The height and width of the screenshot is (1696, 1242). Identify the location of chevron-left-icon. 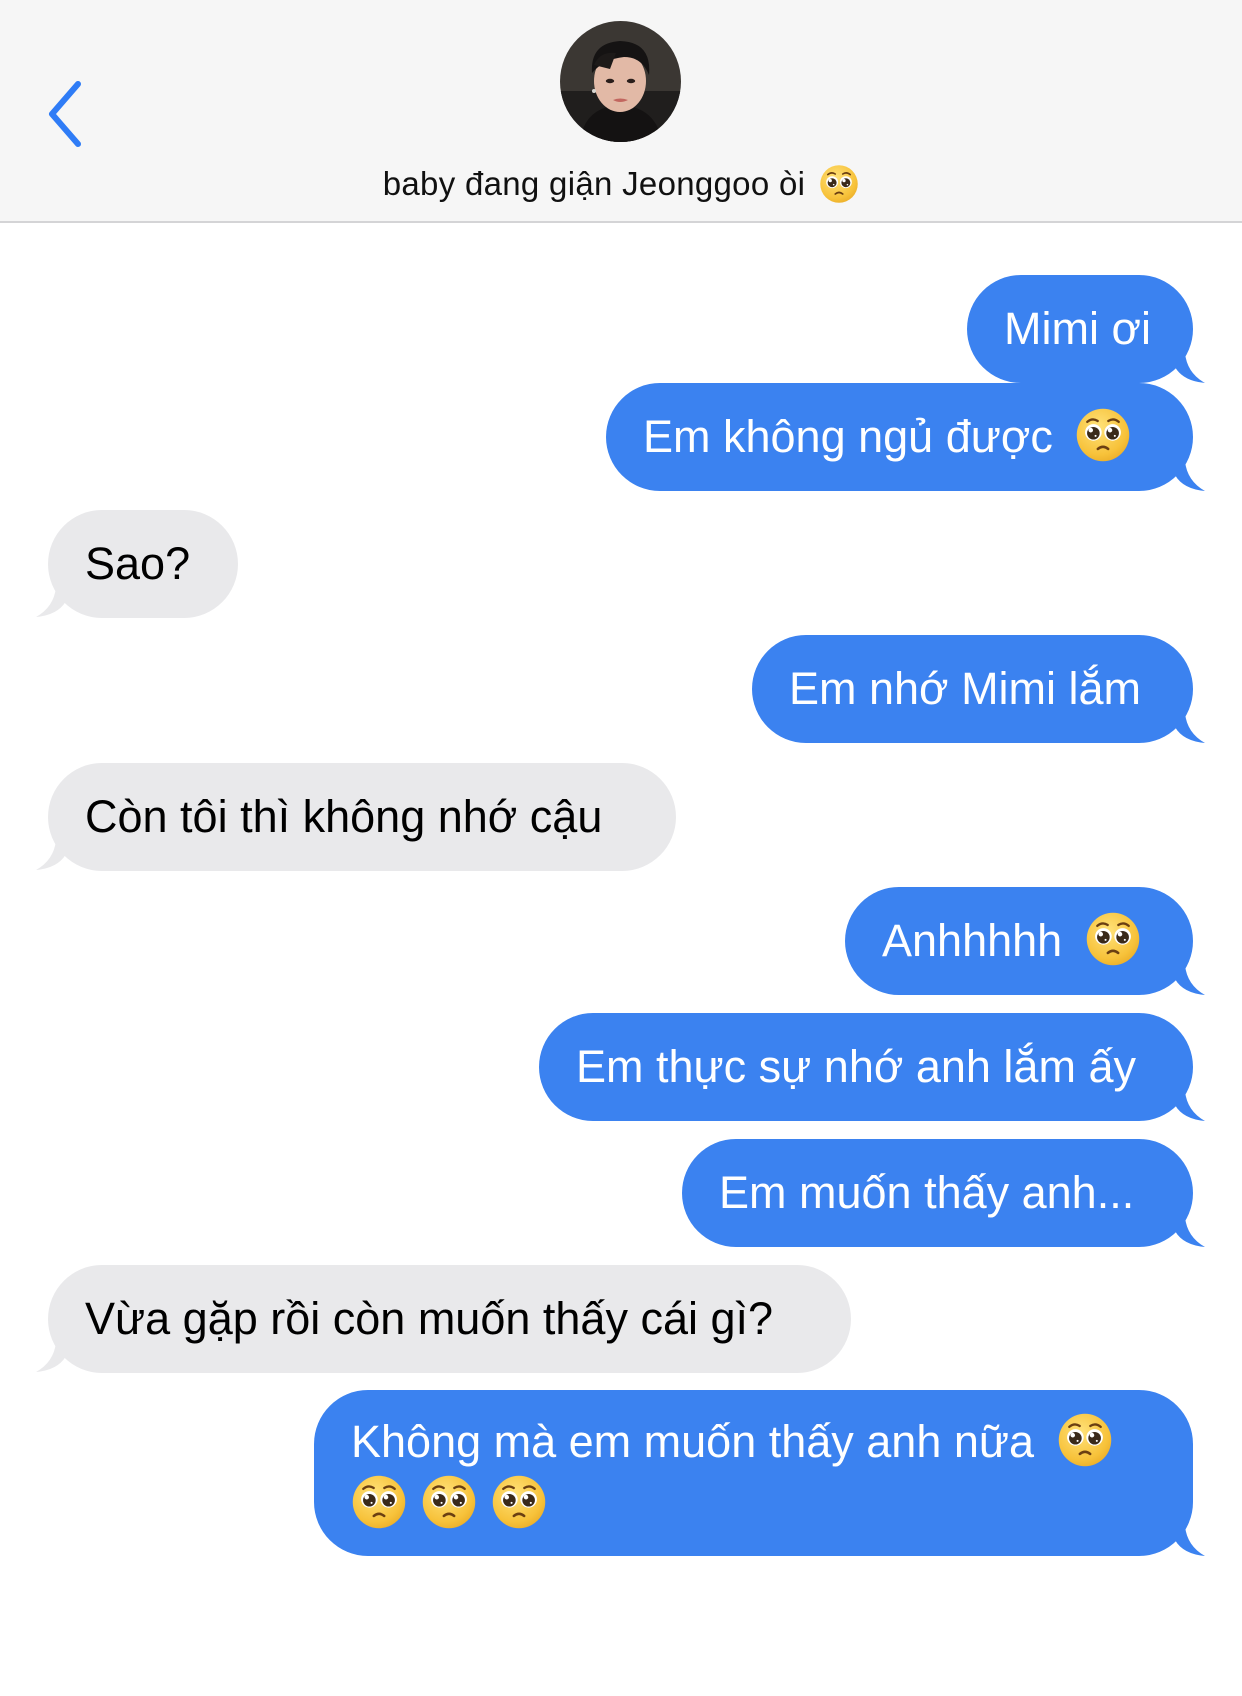
(65, 114).